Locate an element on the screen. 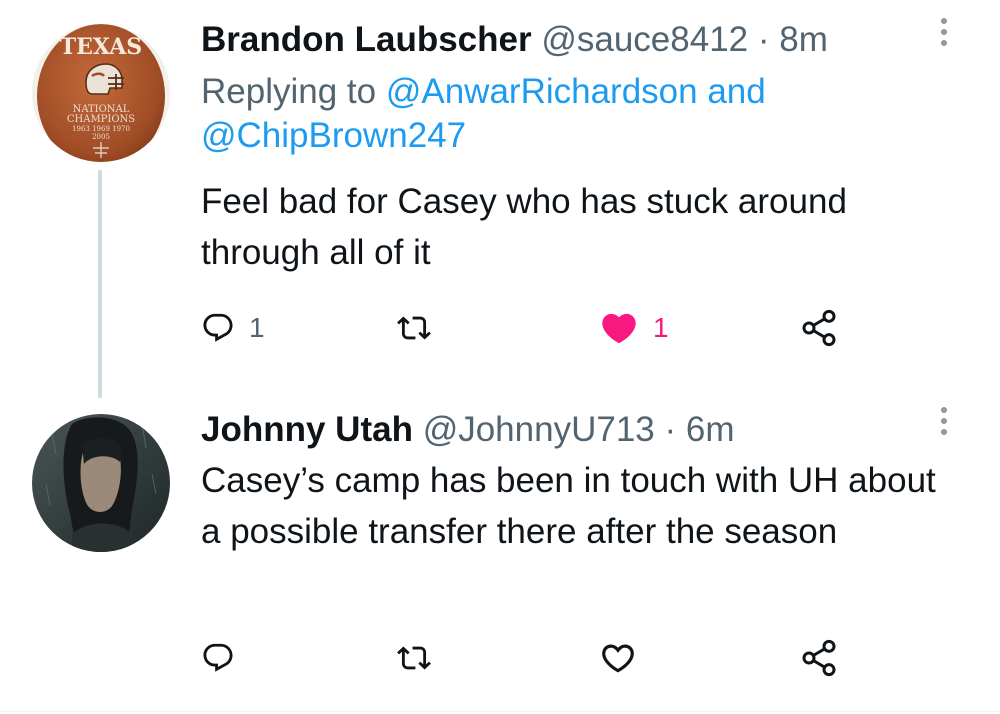 This screenshot has height=714, width=1000. like-button: 1 is located at coordinates (634, 328).